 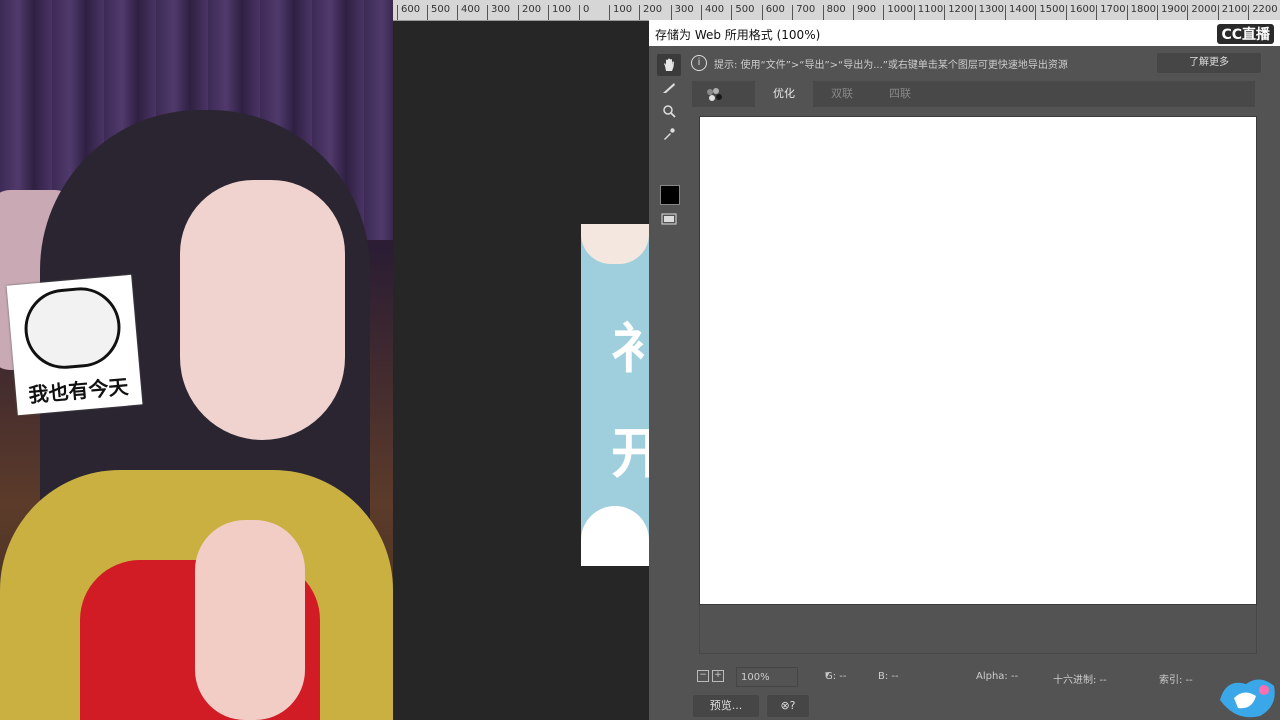 What do you see at coordinates (1263, 12) in the screenshot?
I see `ruler-tick: 2200` at bounding box center [1263, 12].